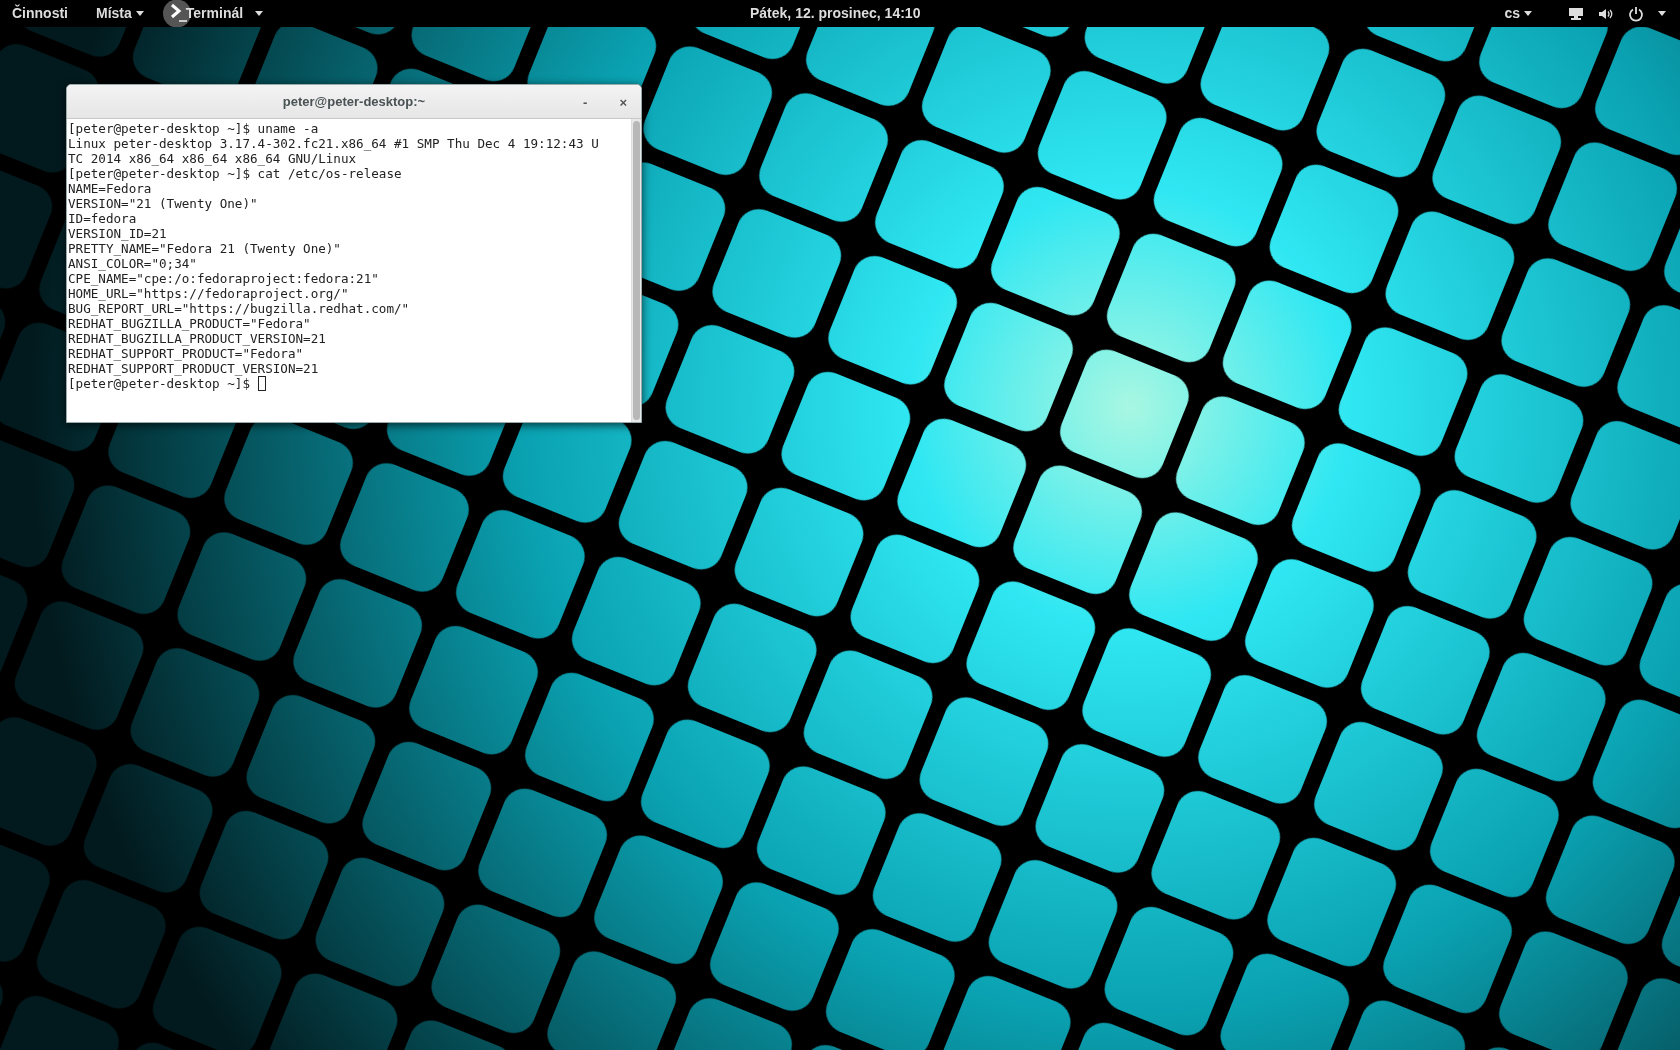  What do you see at coordinates (117, 233) in the screenshot?
I see `terminal-line: VERSION_ID=21` at bounding box center [117, 233].